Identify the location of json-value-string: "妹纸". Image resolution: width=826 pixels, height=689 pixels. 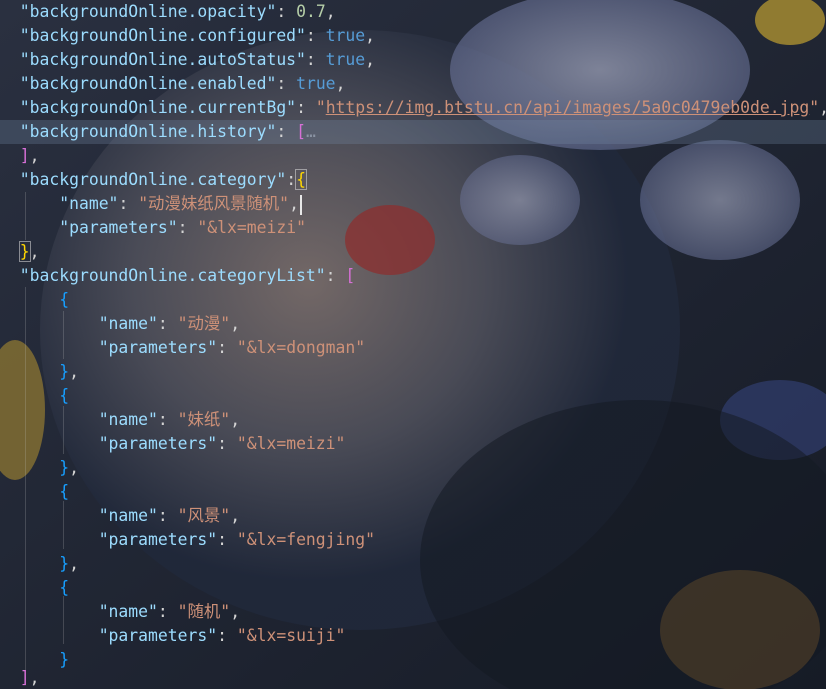
(204, 419).